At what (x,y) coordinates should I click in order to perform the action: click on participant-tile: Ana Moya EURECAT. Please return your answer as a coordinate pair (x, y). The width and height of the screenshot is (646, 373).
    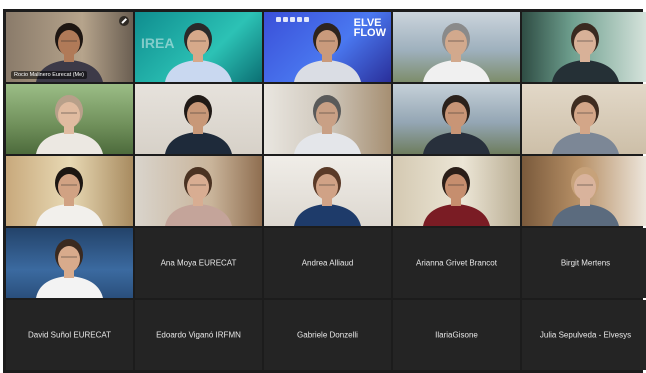
    Looking at the image, I should click on (198, 263).